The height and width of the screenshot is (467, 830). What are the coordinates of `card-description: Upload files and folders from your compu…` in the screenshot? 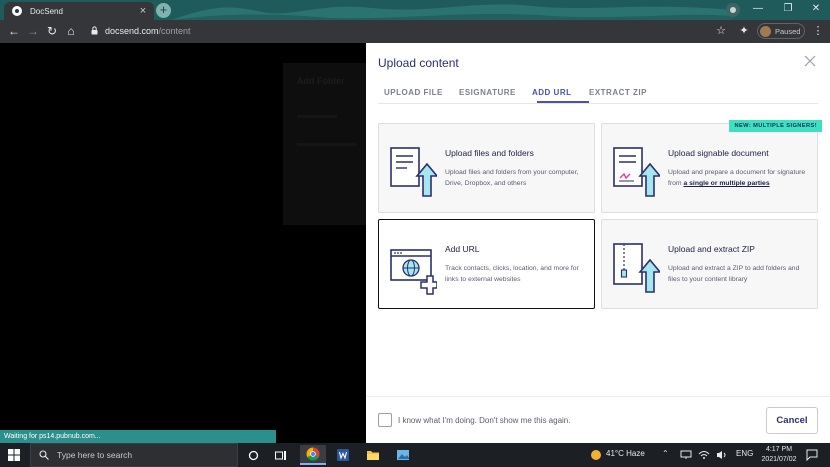 It's located at (512, 178).